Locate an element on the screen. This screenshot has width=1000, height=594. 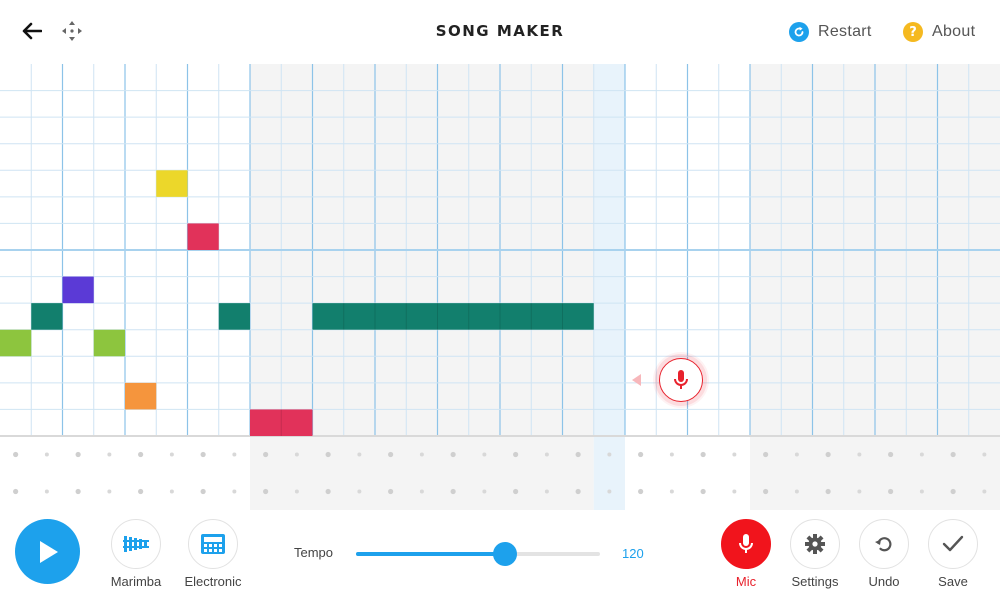
tempo-slider is located at coordinates (478, 554).